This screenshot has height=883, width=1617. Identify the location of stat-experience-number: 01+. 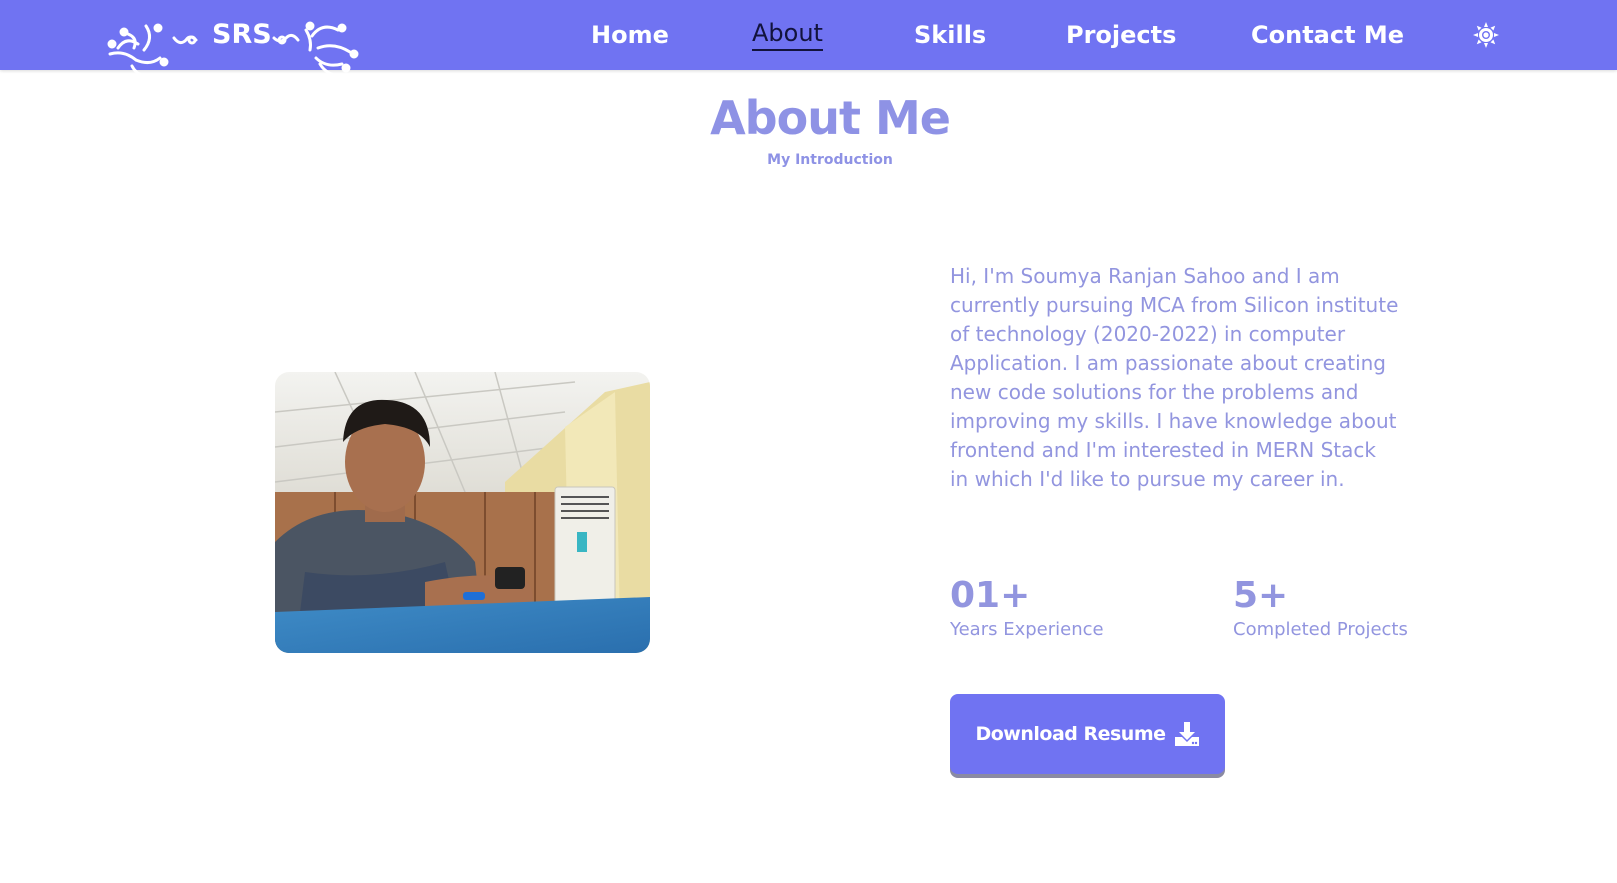
(990, 595).